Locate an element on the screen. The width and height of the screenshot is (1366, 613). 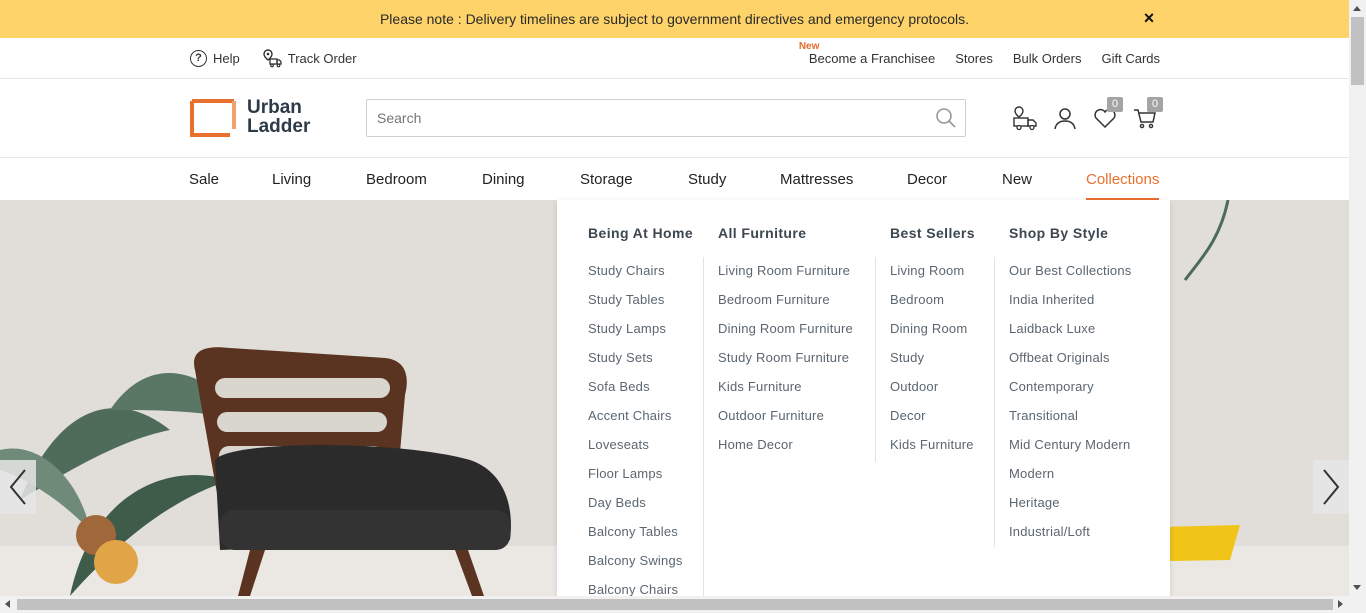
menu-item-outdoor: Outdoor is located at coordinates (932, 393).